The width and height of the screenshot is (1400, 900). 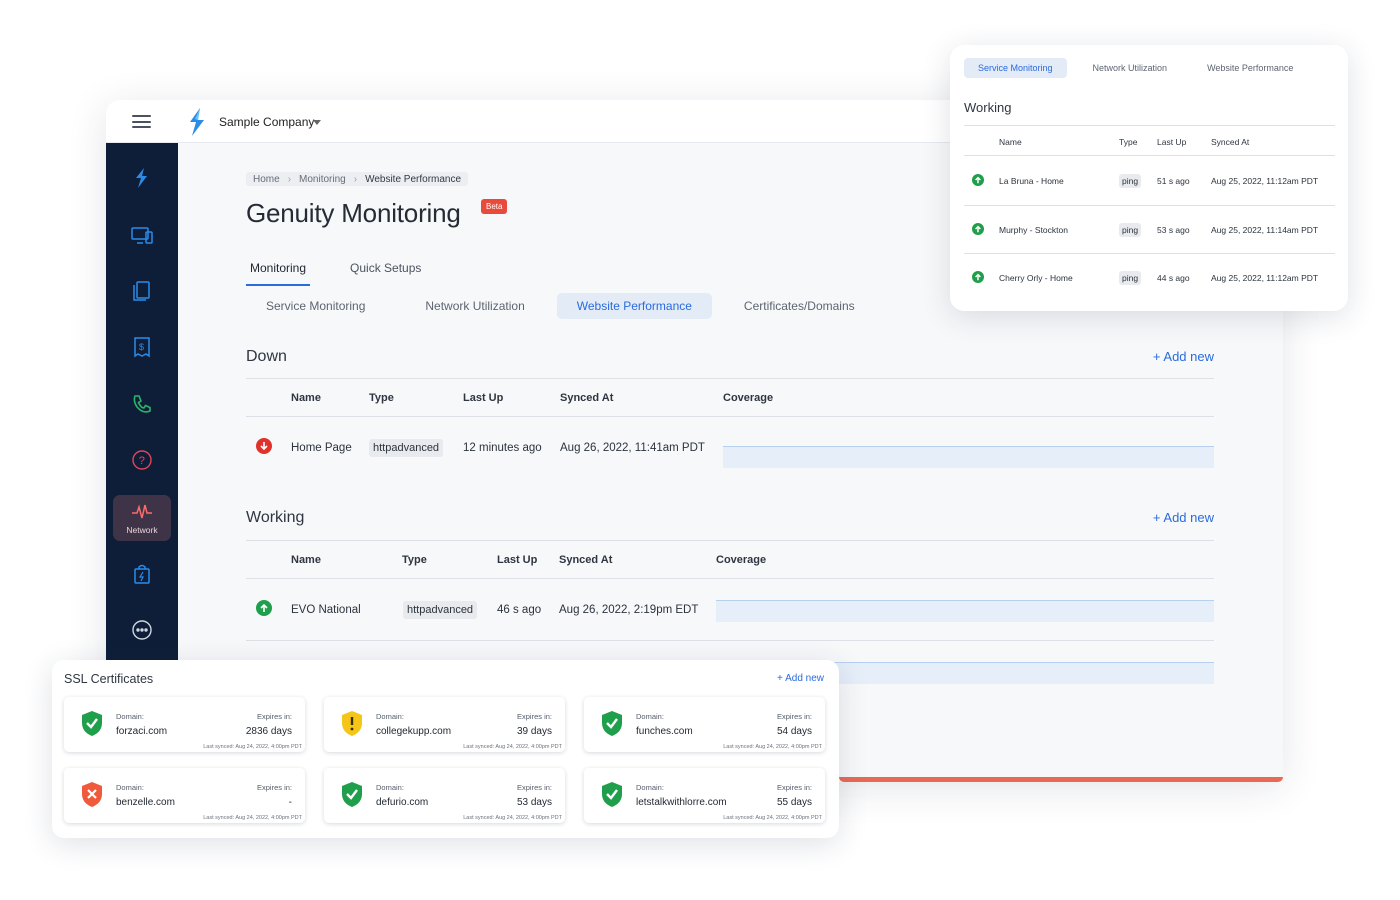 I want to click on breadcrumb-home: Home, so click(x=266, y=179).